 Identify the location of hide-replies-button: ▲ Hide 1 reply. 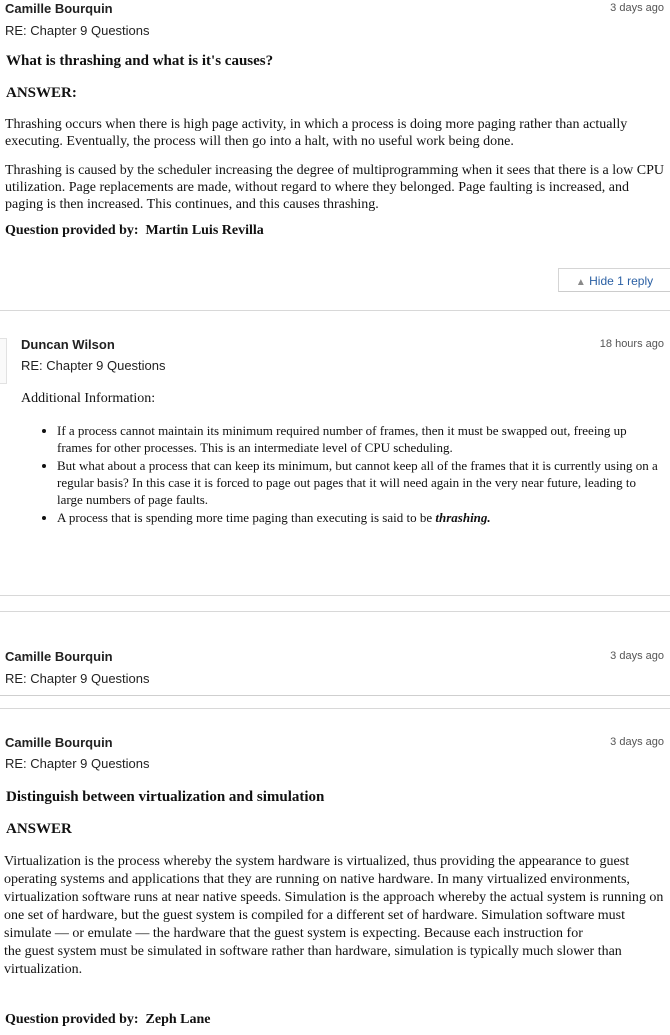
(614, 280).